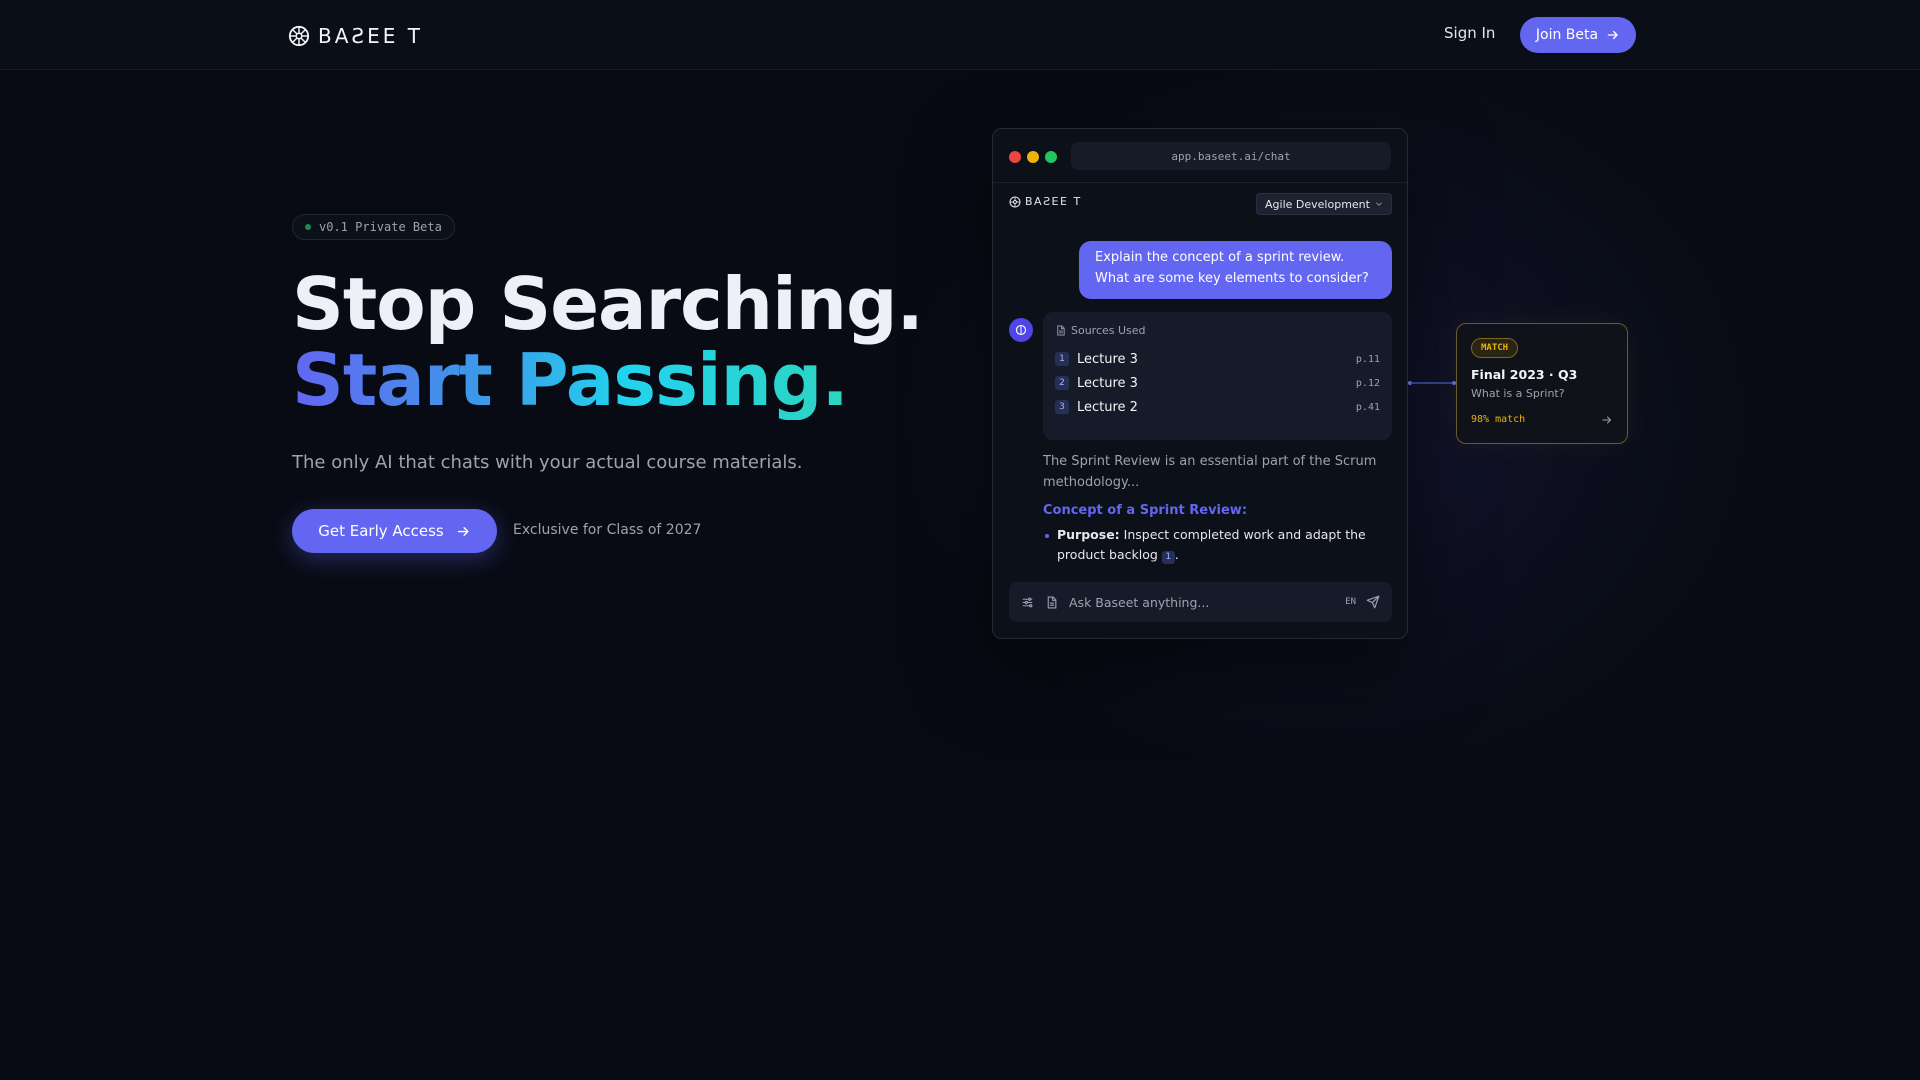 The height and width of the screenshot is (1080, 1920). Describe the element at coordinates (1217, 407) in the screenshot. I see `source-item: 3 Lecture 2 p.41` at that location.